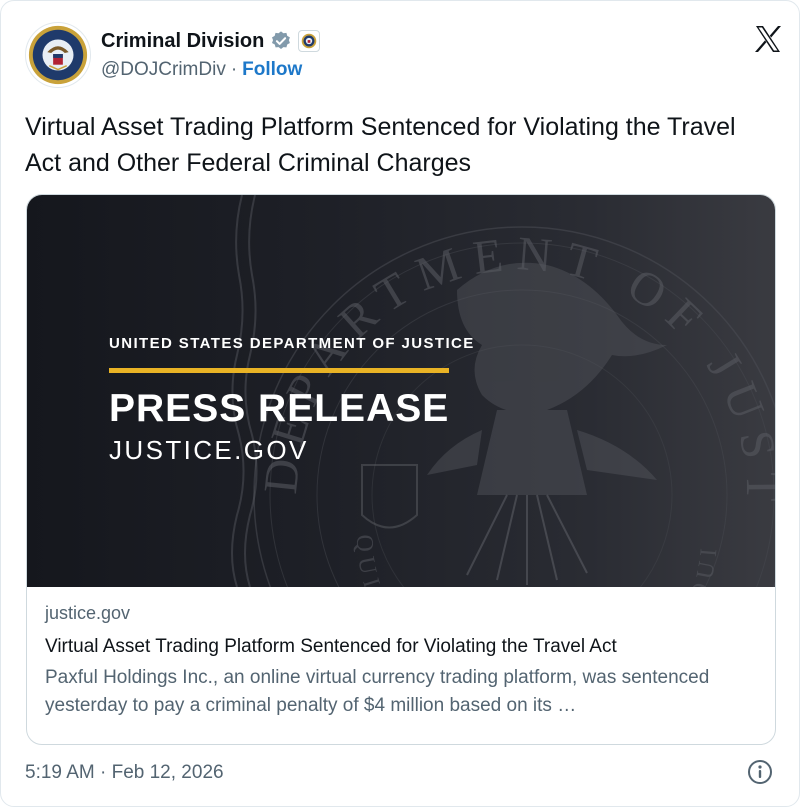 This screenshot has height=807, width=800. What do you see at coordinates (281, 40) in the screenshot?
I see `verified-badge-icon` at bounding box center [281, 40].